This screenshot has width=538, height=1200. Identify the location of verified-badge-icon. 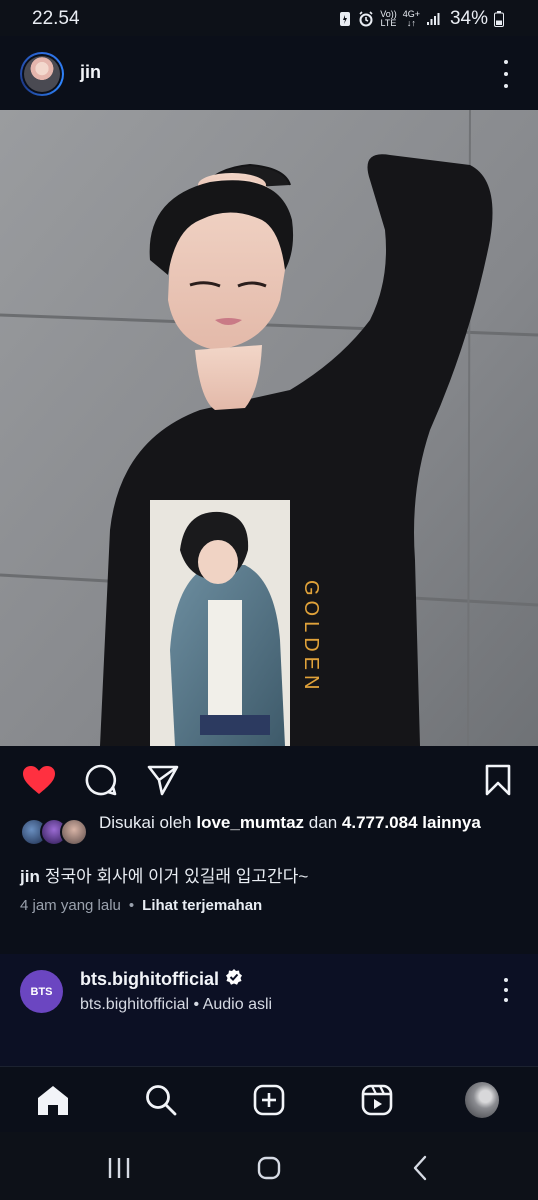
(234, 979).